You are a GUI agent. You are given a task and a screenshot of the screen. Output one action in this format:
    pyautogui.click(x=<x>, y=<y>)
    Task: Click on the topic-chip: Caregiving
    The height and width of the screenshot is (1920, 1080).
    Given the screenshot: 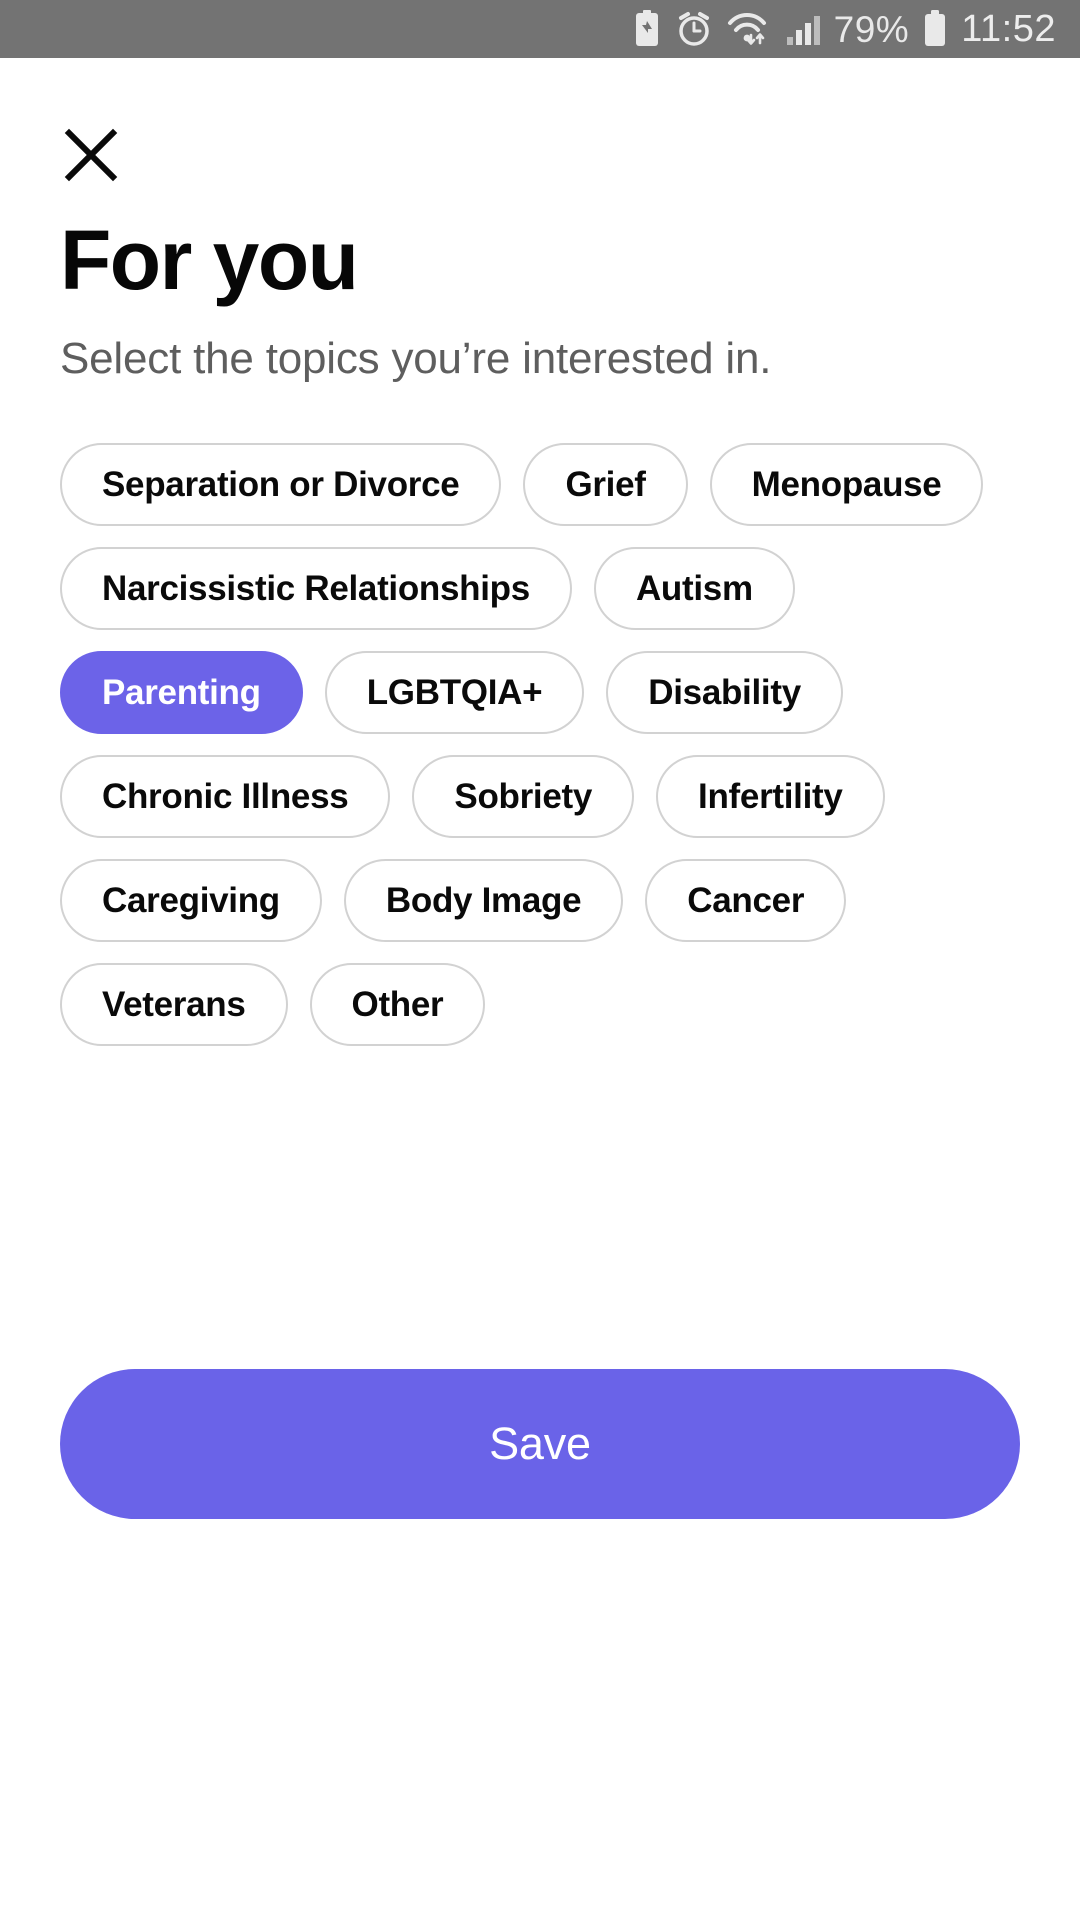 What is the action you would take?
    pyautogui.click(x=191, y=900)
    